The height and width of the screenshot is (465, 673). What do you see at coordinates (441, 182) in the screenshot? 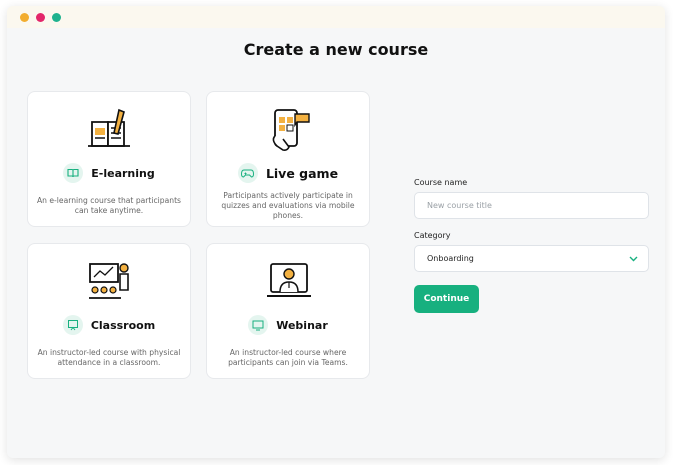
I see `course-name-label: Course name` at bounding box center [441, 182].